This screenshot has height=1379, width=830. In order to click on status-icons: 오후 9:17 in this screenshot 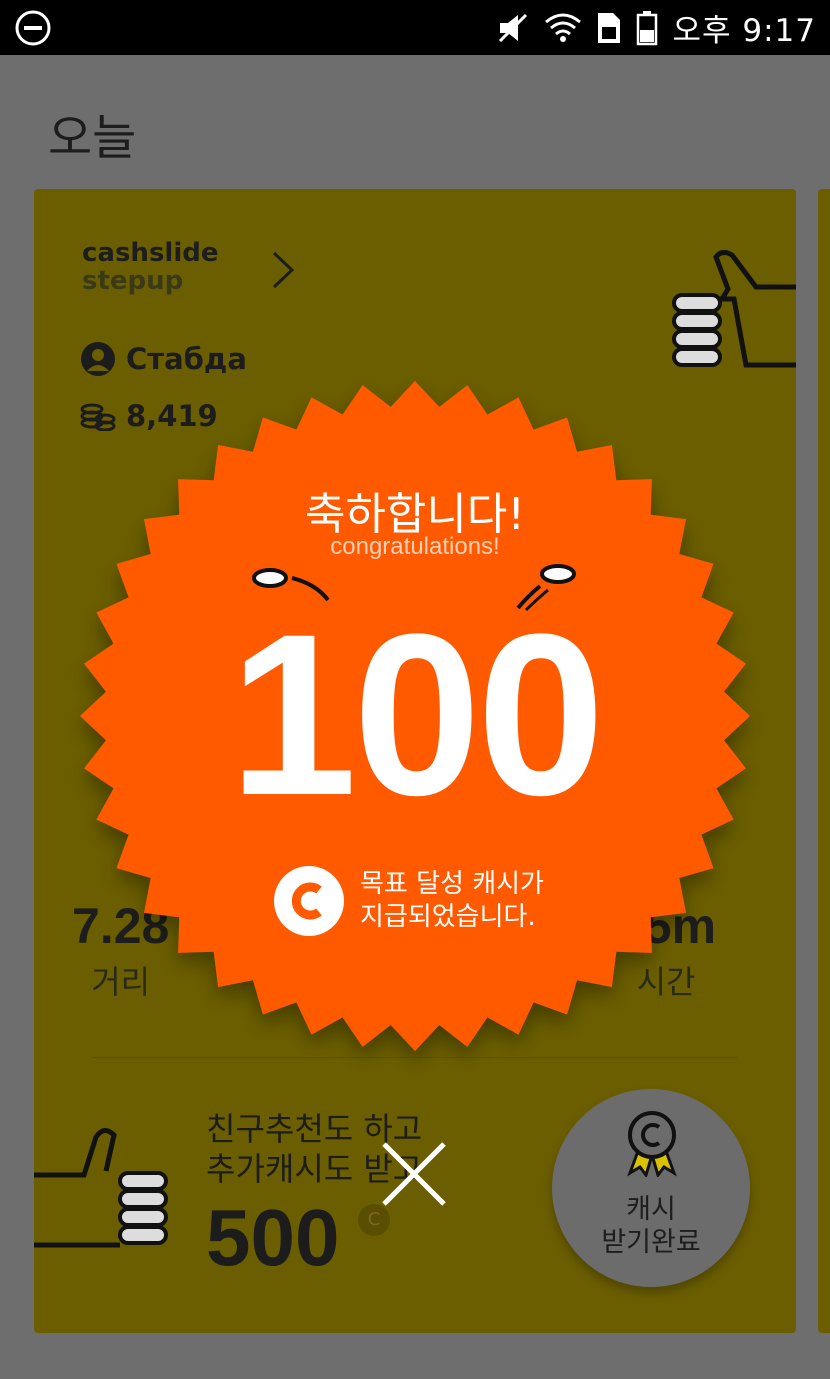, I will do `click(656, 27)`.